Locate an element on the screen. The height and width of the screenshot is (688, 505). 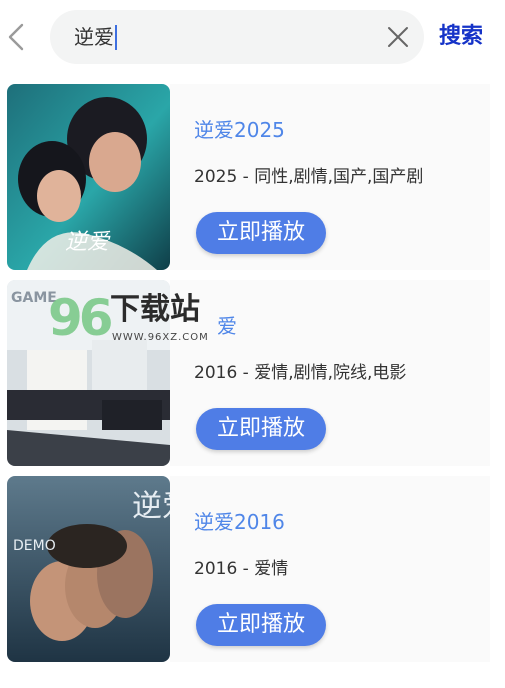
search-input: 逆爱 is located at coordinates (237, 37).